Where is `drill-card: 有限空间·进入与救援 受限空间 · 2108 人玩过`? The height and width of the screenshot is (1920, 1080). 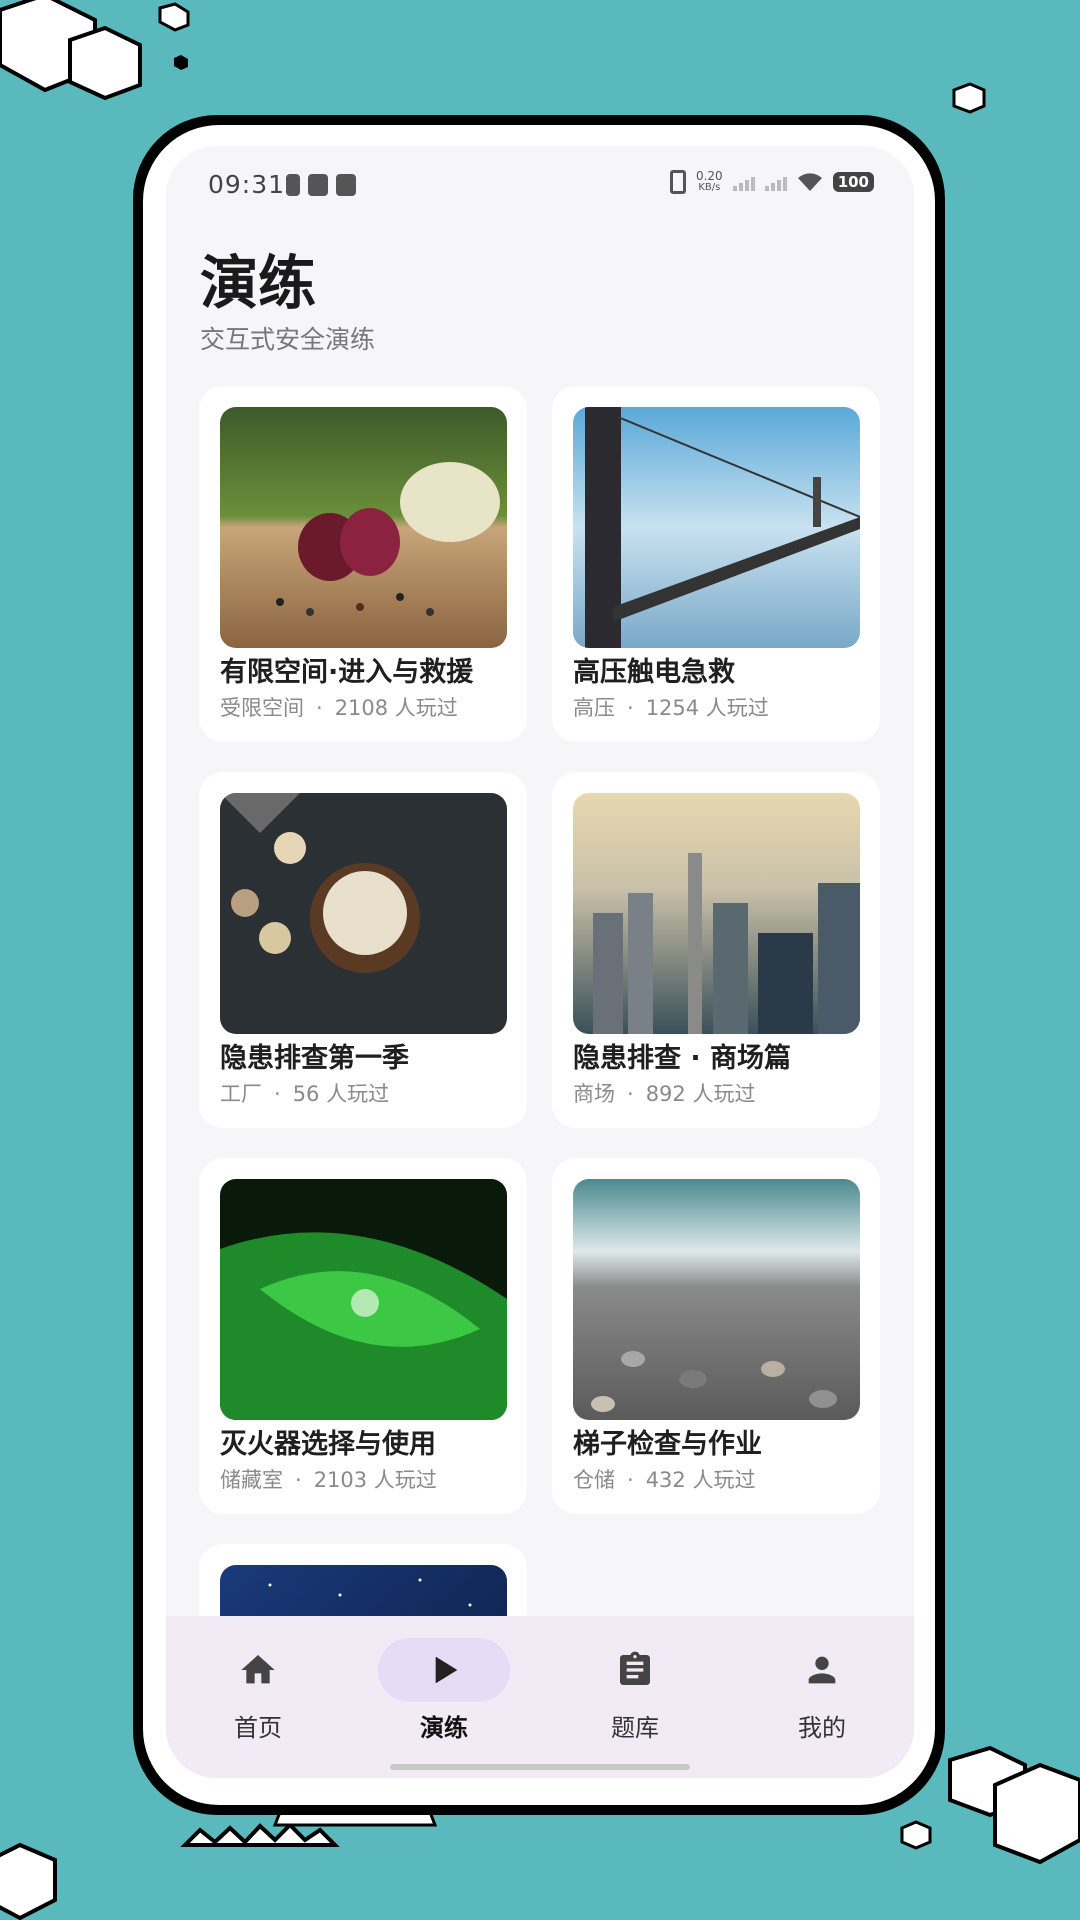
drill-card: 有限空间·进入与救援 受限空间 · 2108 人玩过 is located at coordinates (363, 564).